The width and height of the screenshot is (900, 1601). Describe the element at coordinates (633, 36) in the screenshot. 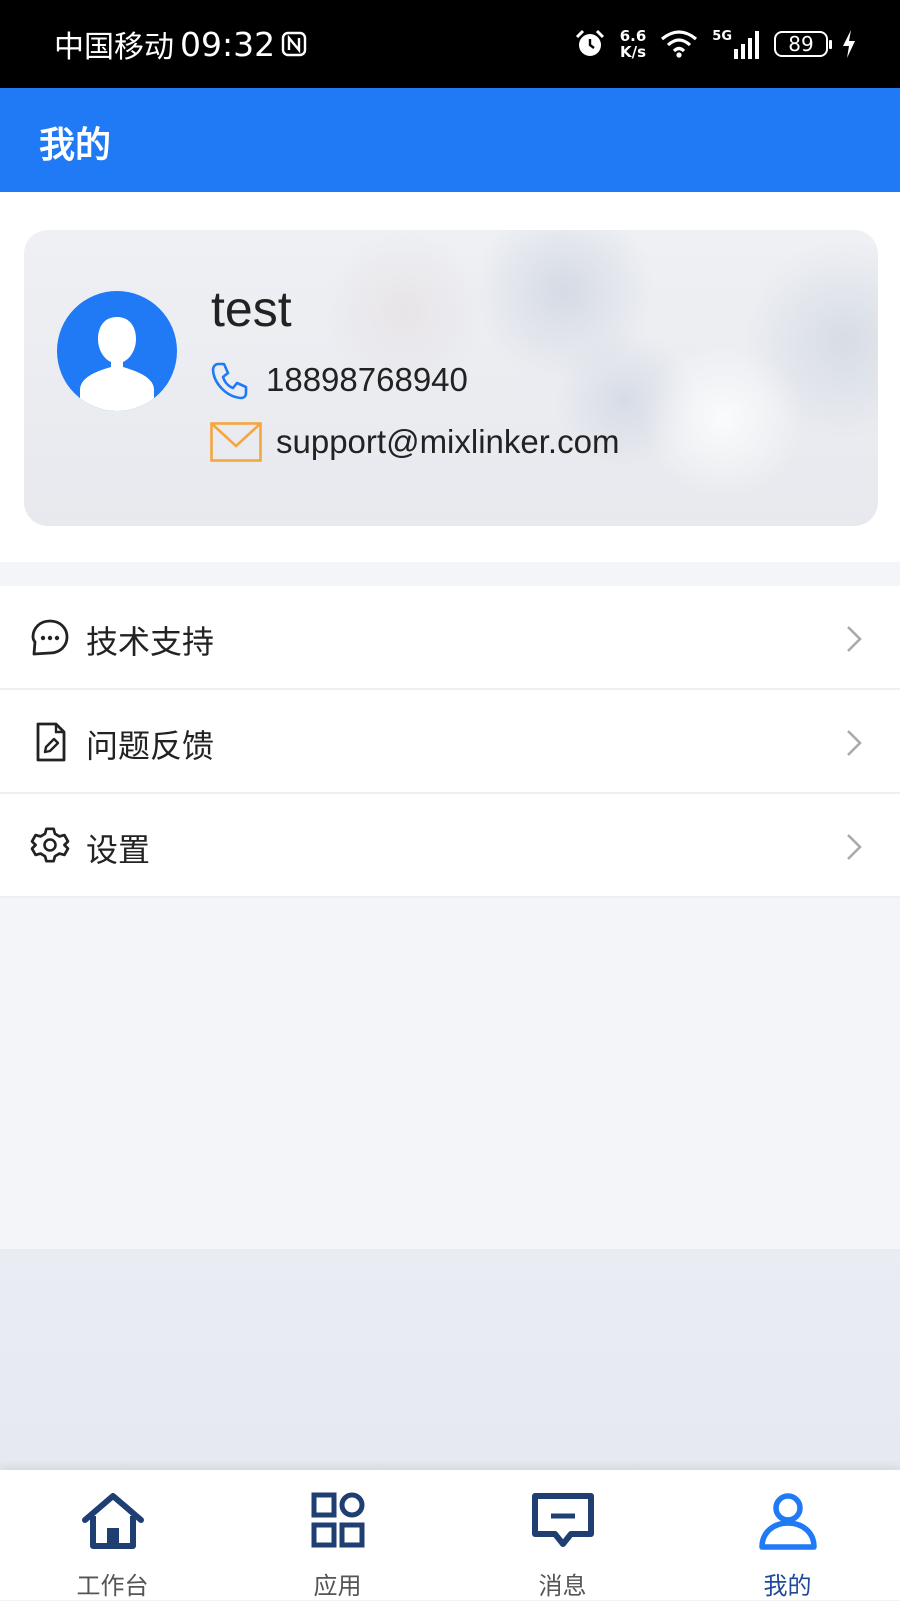

I see `net-speed-value: 6.6` at that location.